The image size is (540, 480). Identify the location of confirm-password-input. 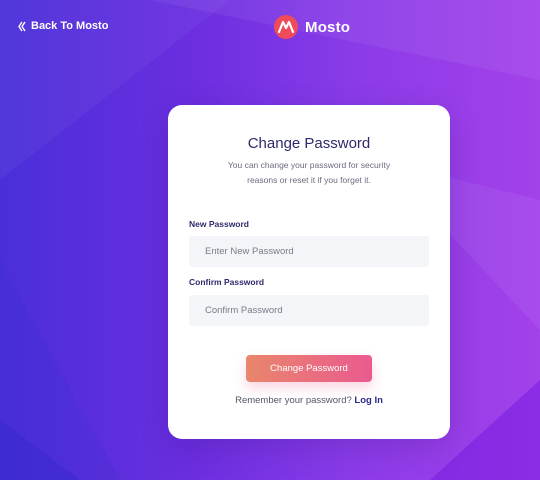
(309, 310).